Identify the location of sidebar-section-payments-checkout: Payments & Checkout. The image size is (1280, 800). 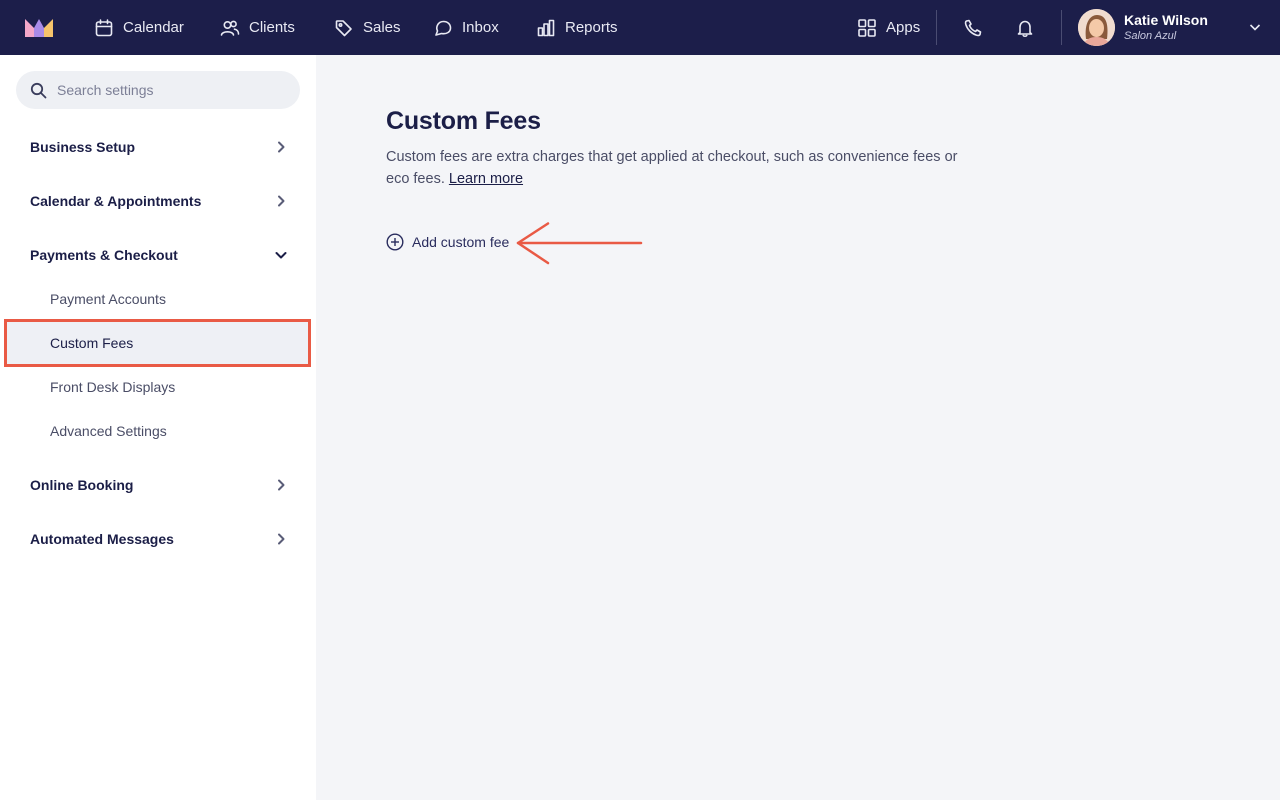
(159, 255).